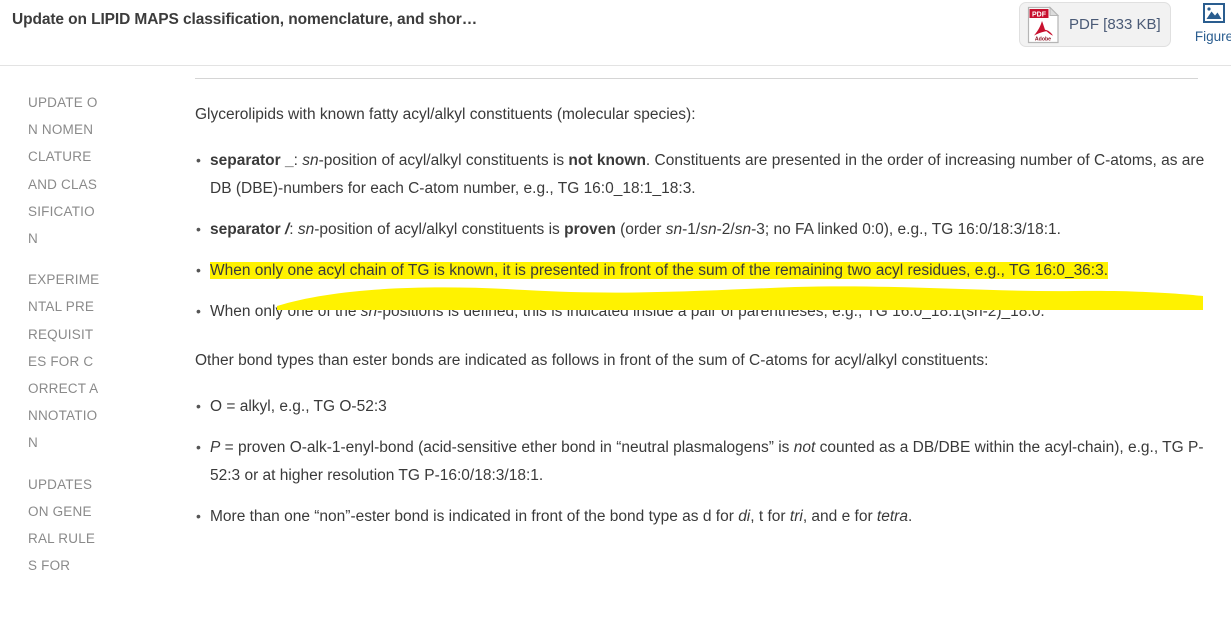 This screenshot has width=1231, height=631. I want to click on pdf-adobe-icon: PDF Adobe, so click(1043, 24).